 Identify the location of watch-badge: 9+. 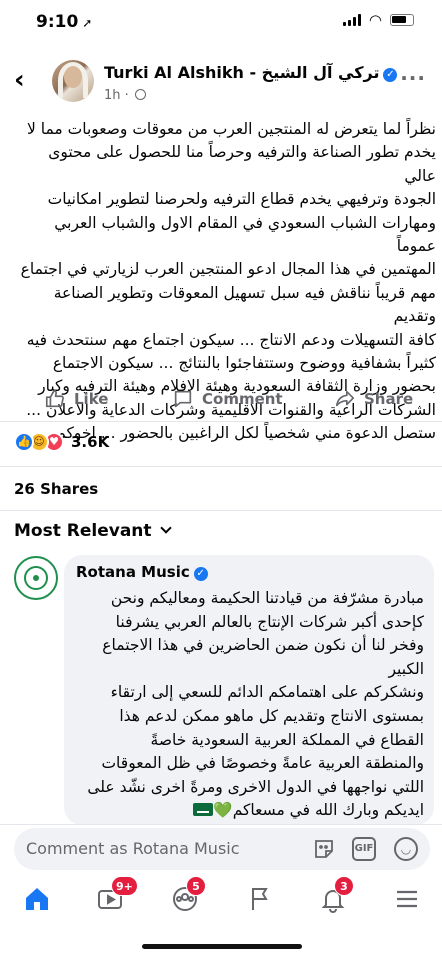
(124, 886).